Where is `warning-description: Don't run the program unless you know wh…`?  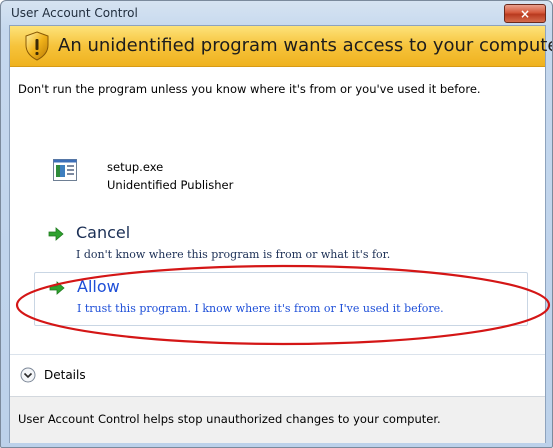 warning-description: Don't run the program unless you know wh… is located at coordinates (249, 89).